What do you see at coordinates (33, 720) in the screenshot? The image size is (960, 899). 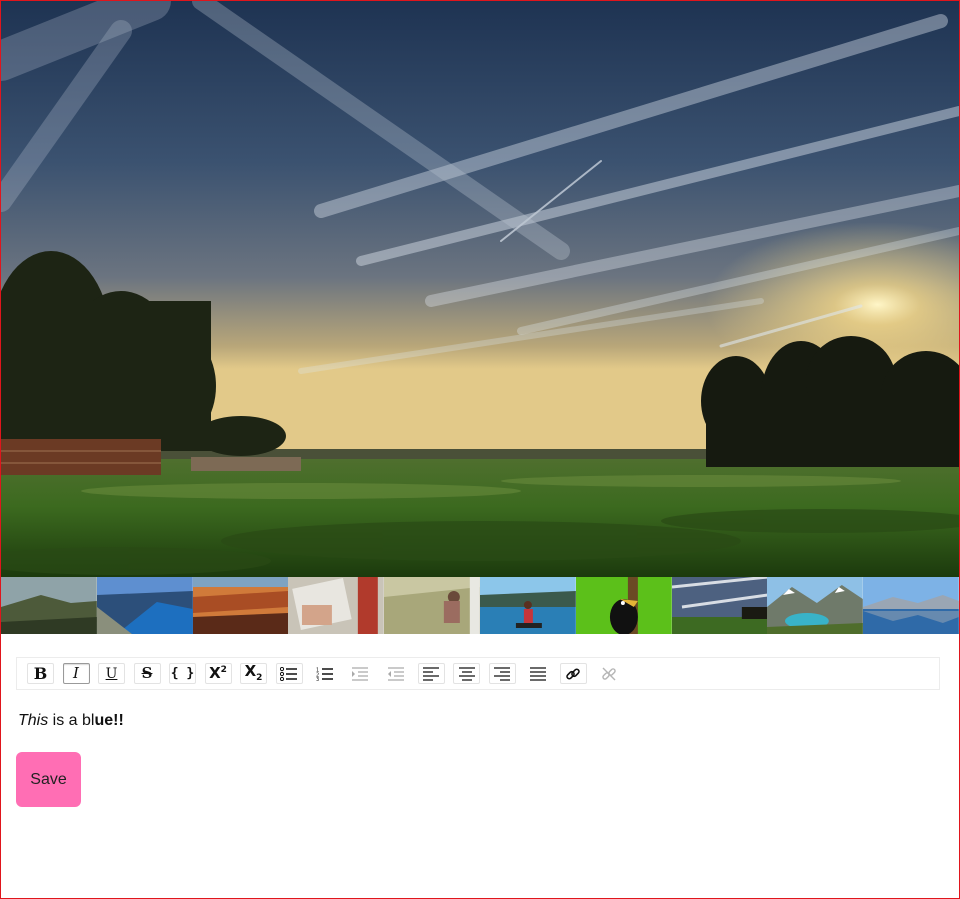 I see `editor-italic-text: This` at bounding box center [33, 720].